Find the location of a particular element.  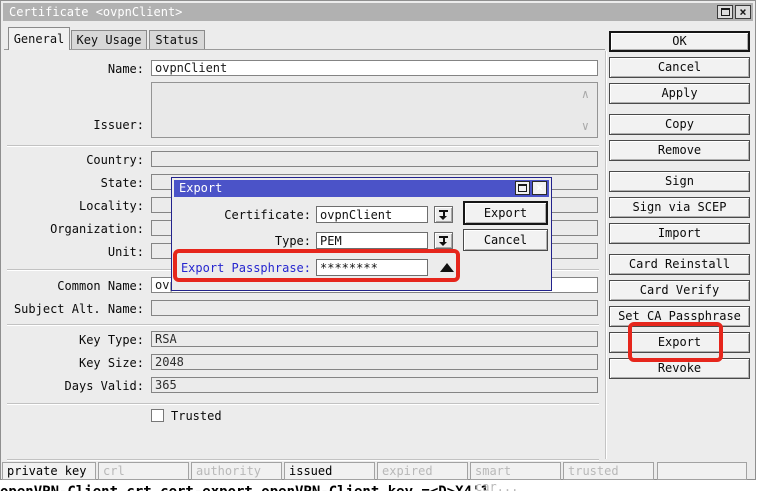

unit-label: Unit: is located at coordinates (125, 252).